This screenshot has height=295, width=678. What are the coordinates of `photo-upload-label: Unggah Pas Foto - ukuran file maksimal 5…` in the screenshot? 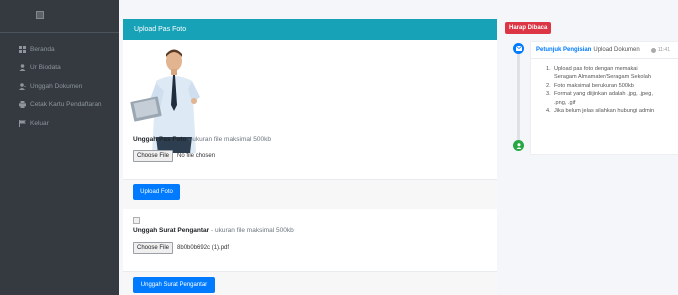 It's located at (202, 139).